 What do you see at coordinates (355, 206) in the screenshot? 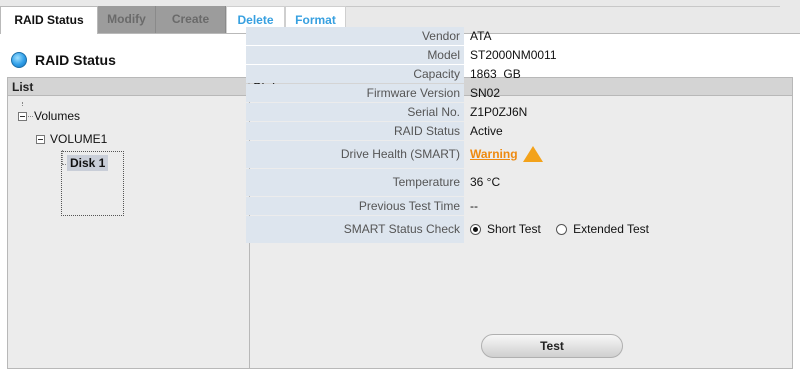
I see `previous-test-label: Previous Test Time` at bounding box center [355, 206].